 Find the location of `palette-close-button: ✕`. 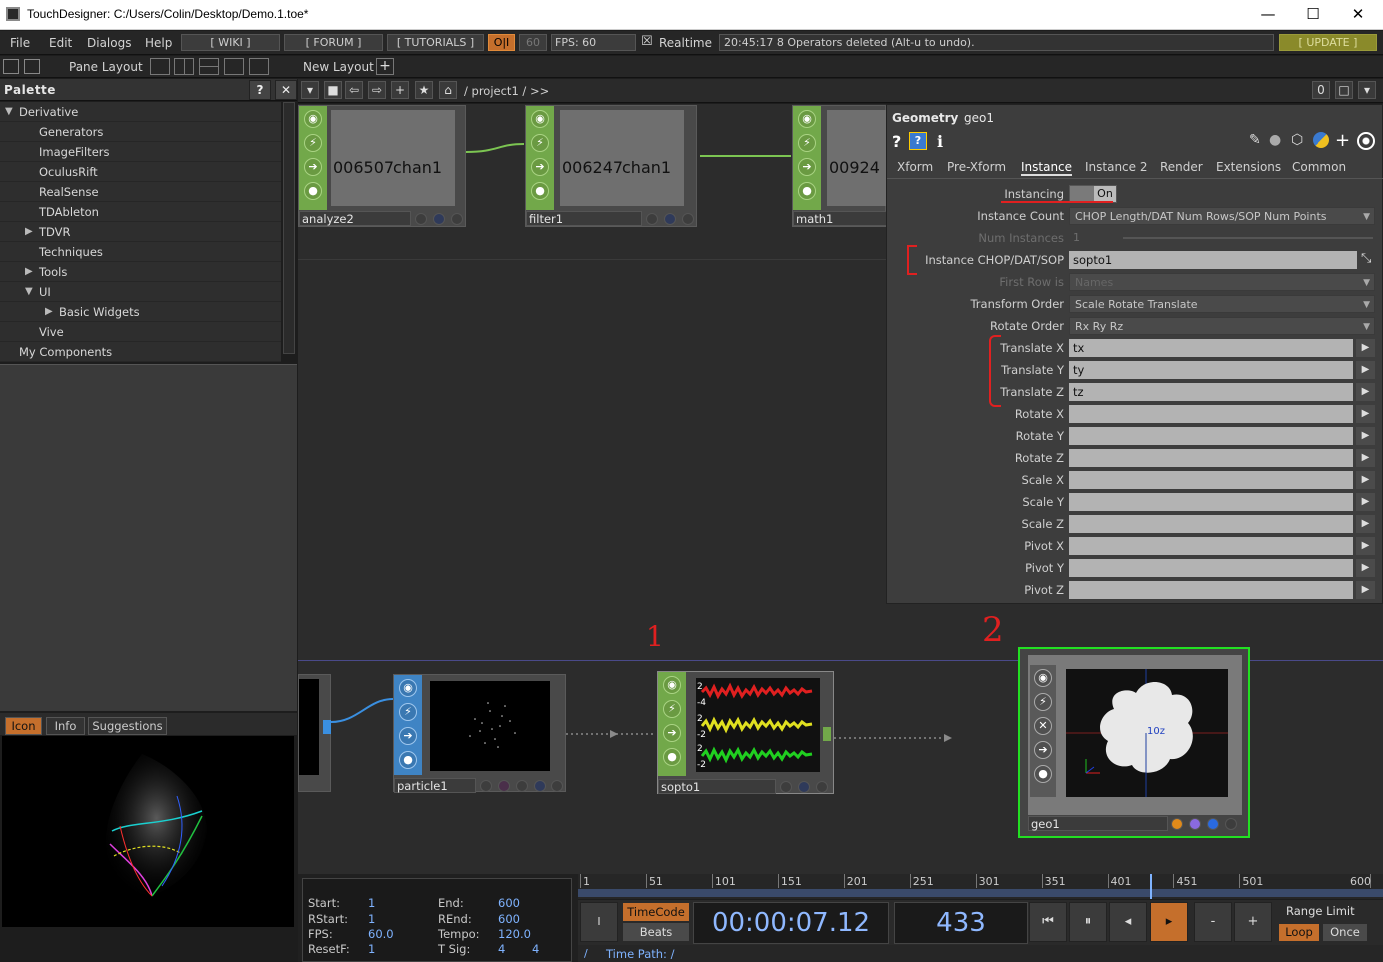

palette-close-button: ✕ is located at coordinates (286, 90).